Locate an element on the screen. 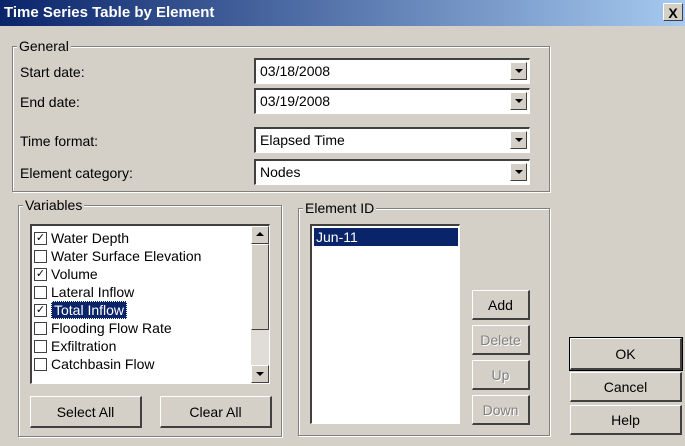 This screenshot has height=446, width=685. ok-button: OK is located at coordinates (626, 354).